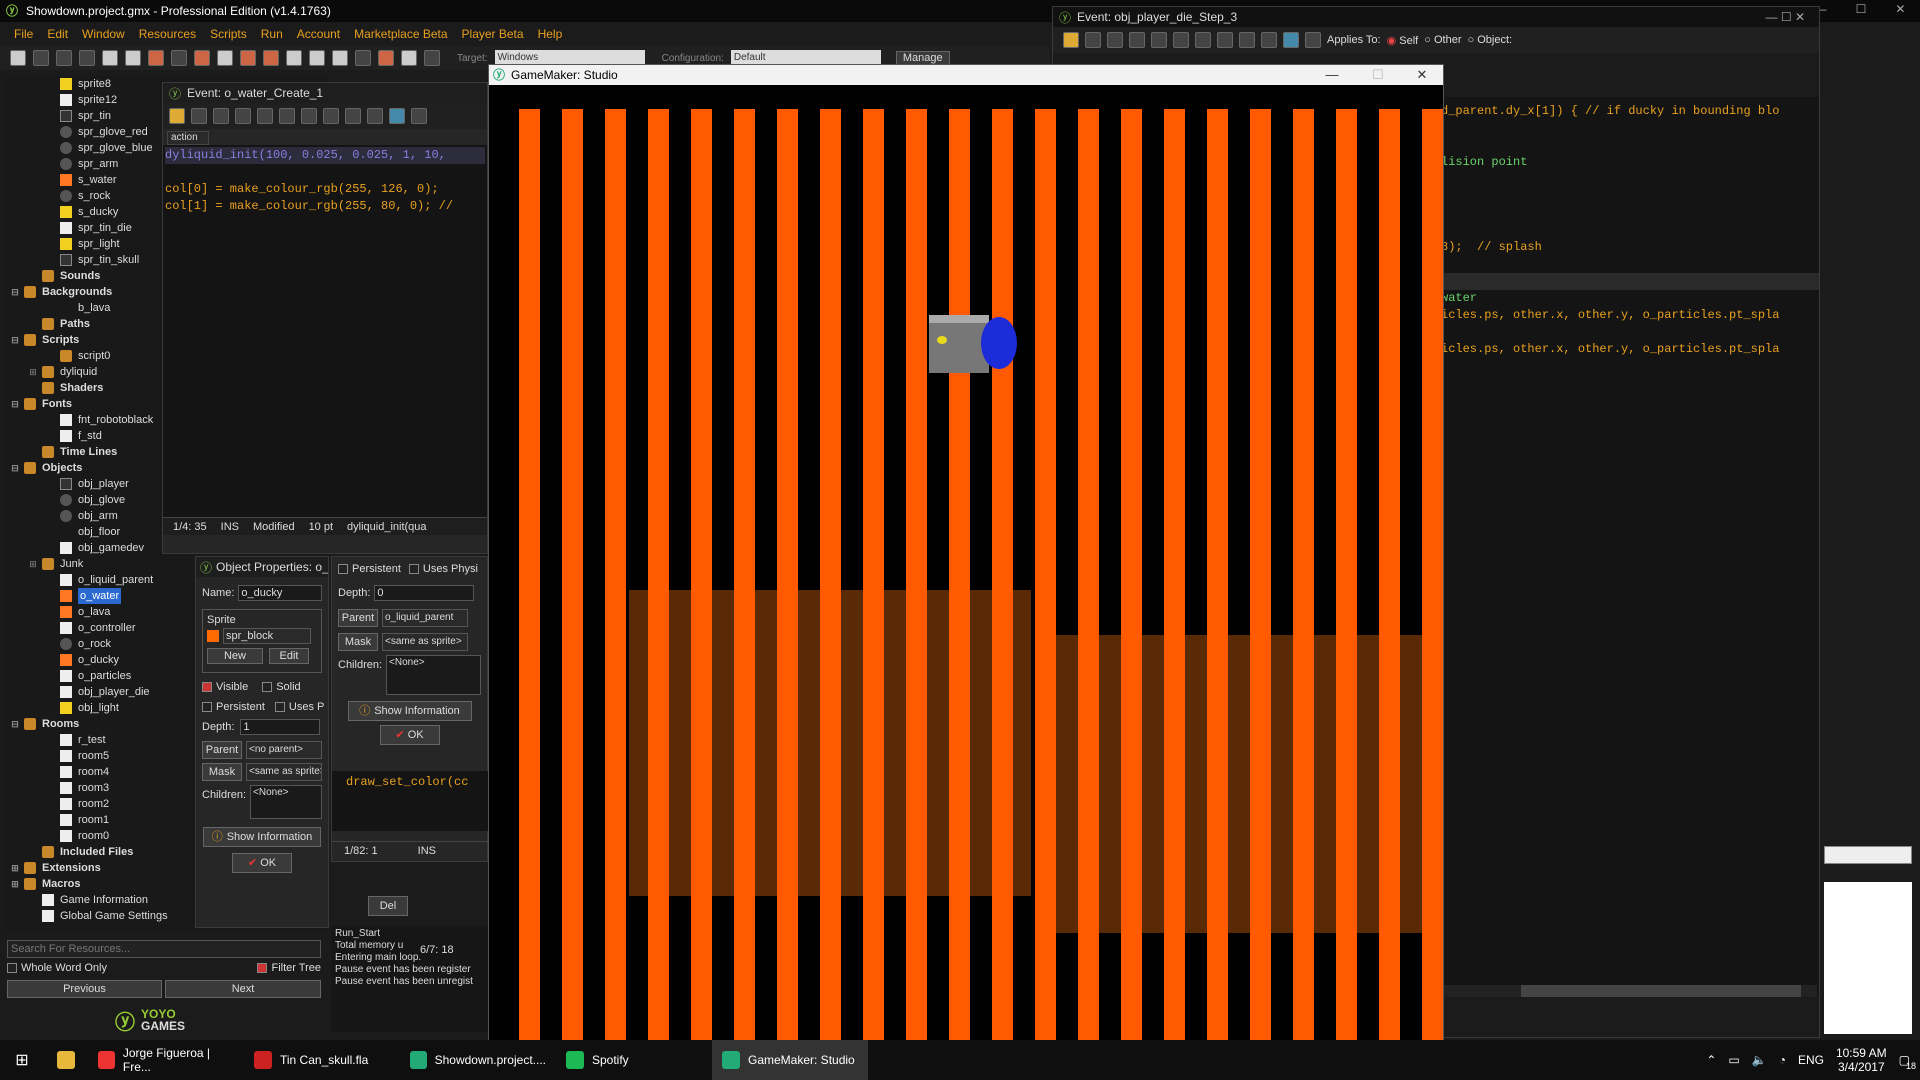 Image resolution: width=1920 pixels, height=1080 pixels. Describe the element at coordinates (262, 863) in the screenshot. I see `ok-button: ✔ OK` at that location.